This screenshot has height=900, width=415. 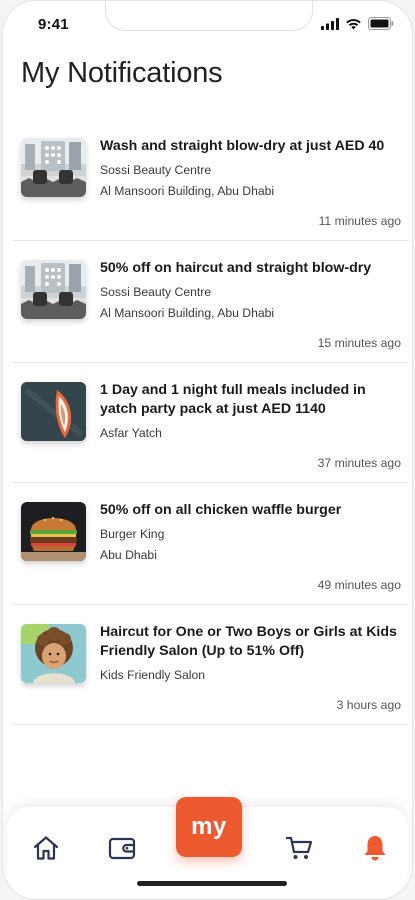 I want to click on status-icons, so click(x=357, y=26).